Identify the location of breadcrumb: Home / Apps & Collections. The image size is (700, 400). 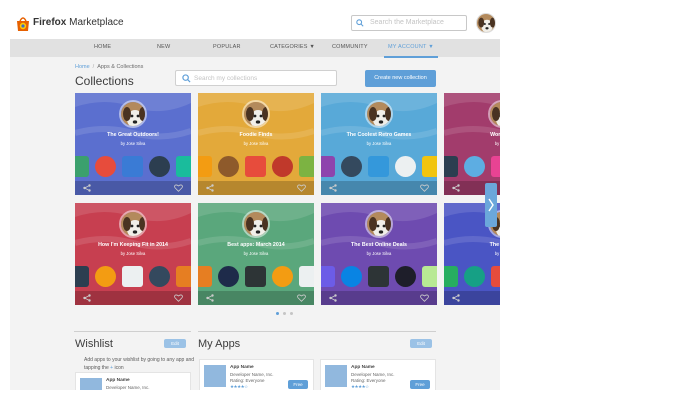
(109, 67).